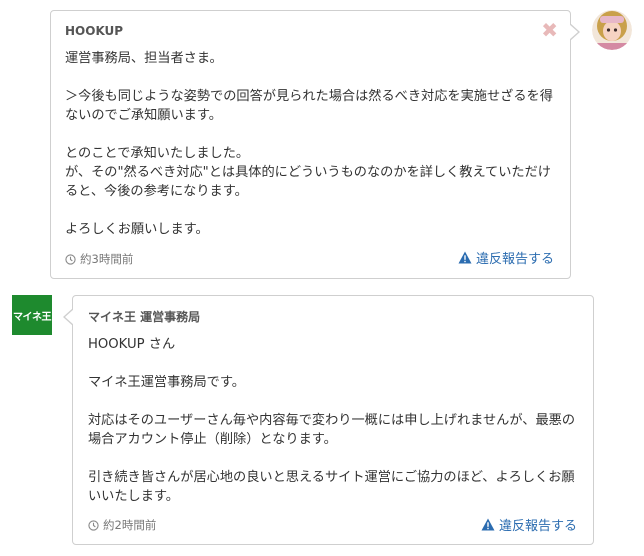  I want to click on admin-avatar-logo: マイネ王, so click(32, 317).